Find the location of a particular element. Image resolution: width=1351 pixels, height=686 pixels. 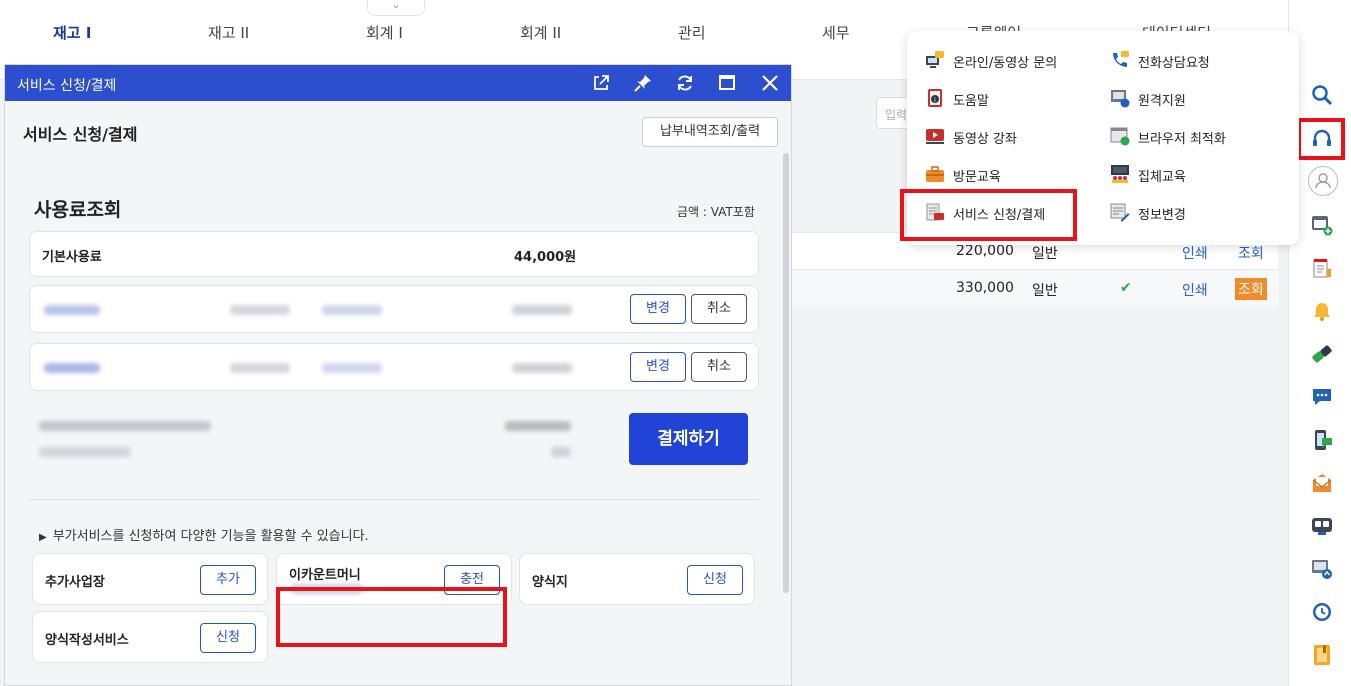

collapse-handle: ⌄ is located at coordinates (396, 8).